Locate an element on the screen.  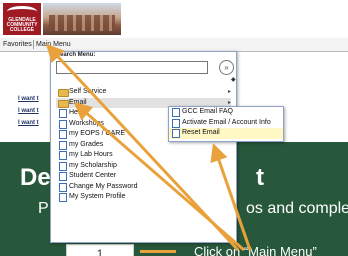
menu-item-label: my Grades is located at coordinates (86, 144).